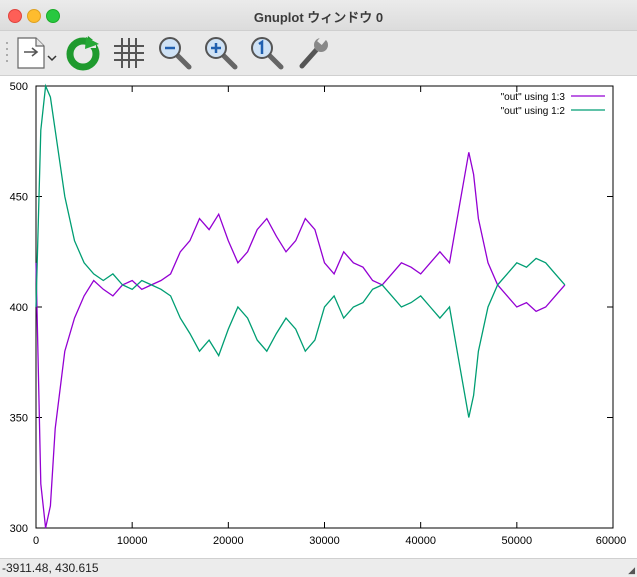  What do you see at coordinates (132, 541) in the screenshot?
I see `x-tick-label: 10000` at bounding box center [132, 541].